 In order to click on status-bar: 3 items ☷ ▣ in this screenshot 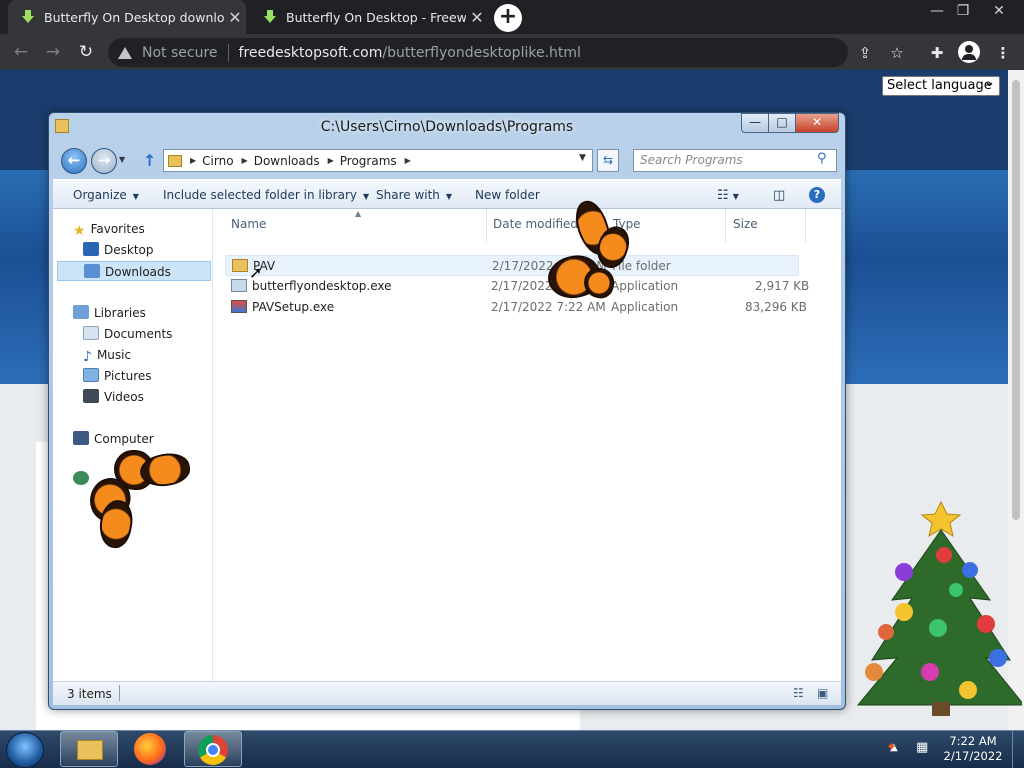, I will do `click(447, 693)`.